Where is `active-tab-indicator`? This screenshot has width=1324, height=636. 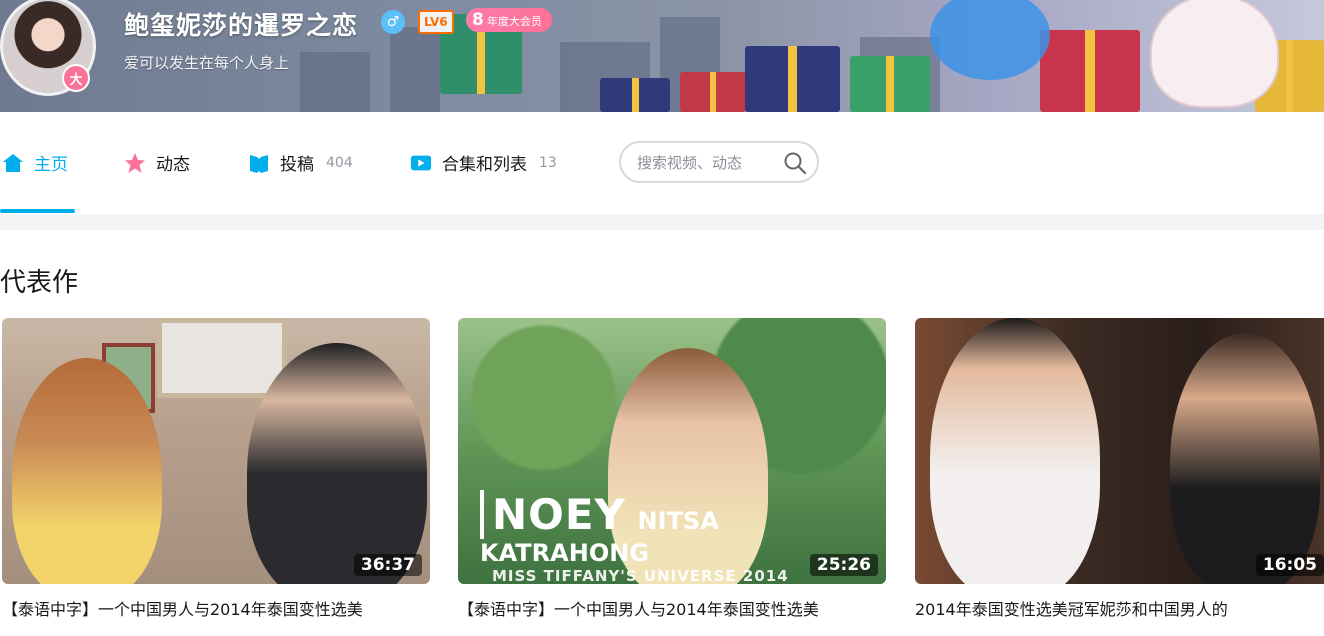
active-tab-indicator is located at coordinates (37, 211).